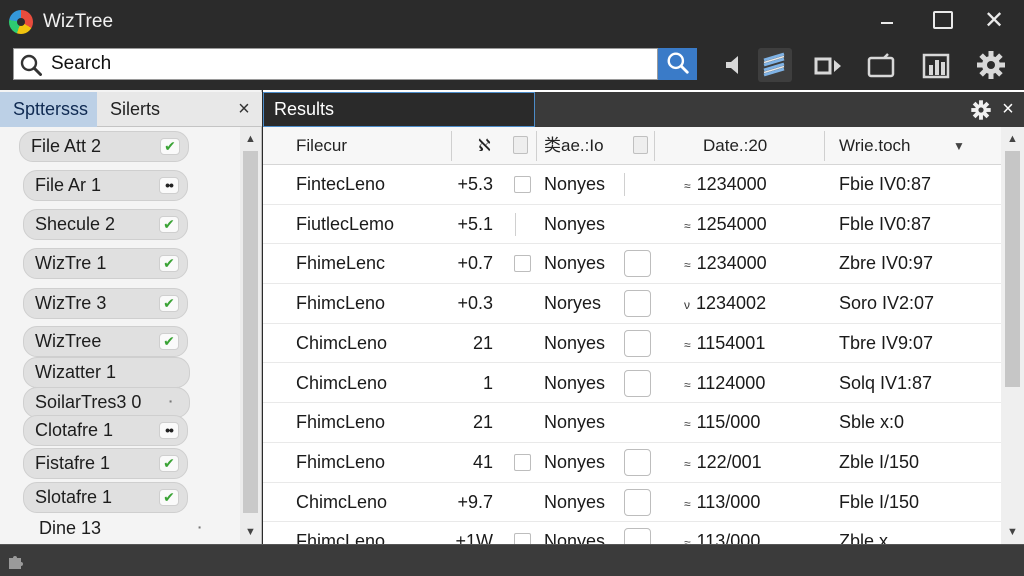 The image size is (1024, 576). I want to click on table-row: FhimeLenc +0.7 Nonyes ≈1234000 Zbre IV0:97, so click(632, 264).